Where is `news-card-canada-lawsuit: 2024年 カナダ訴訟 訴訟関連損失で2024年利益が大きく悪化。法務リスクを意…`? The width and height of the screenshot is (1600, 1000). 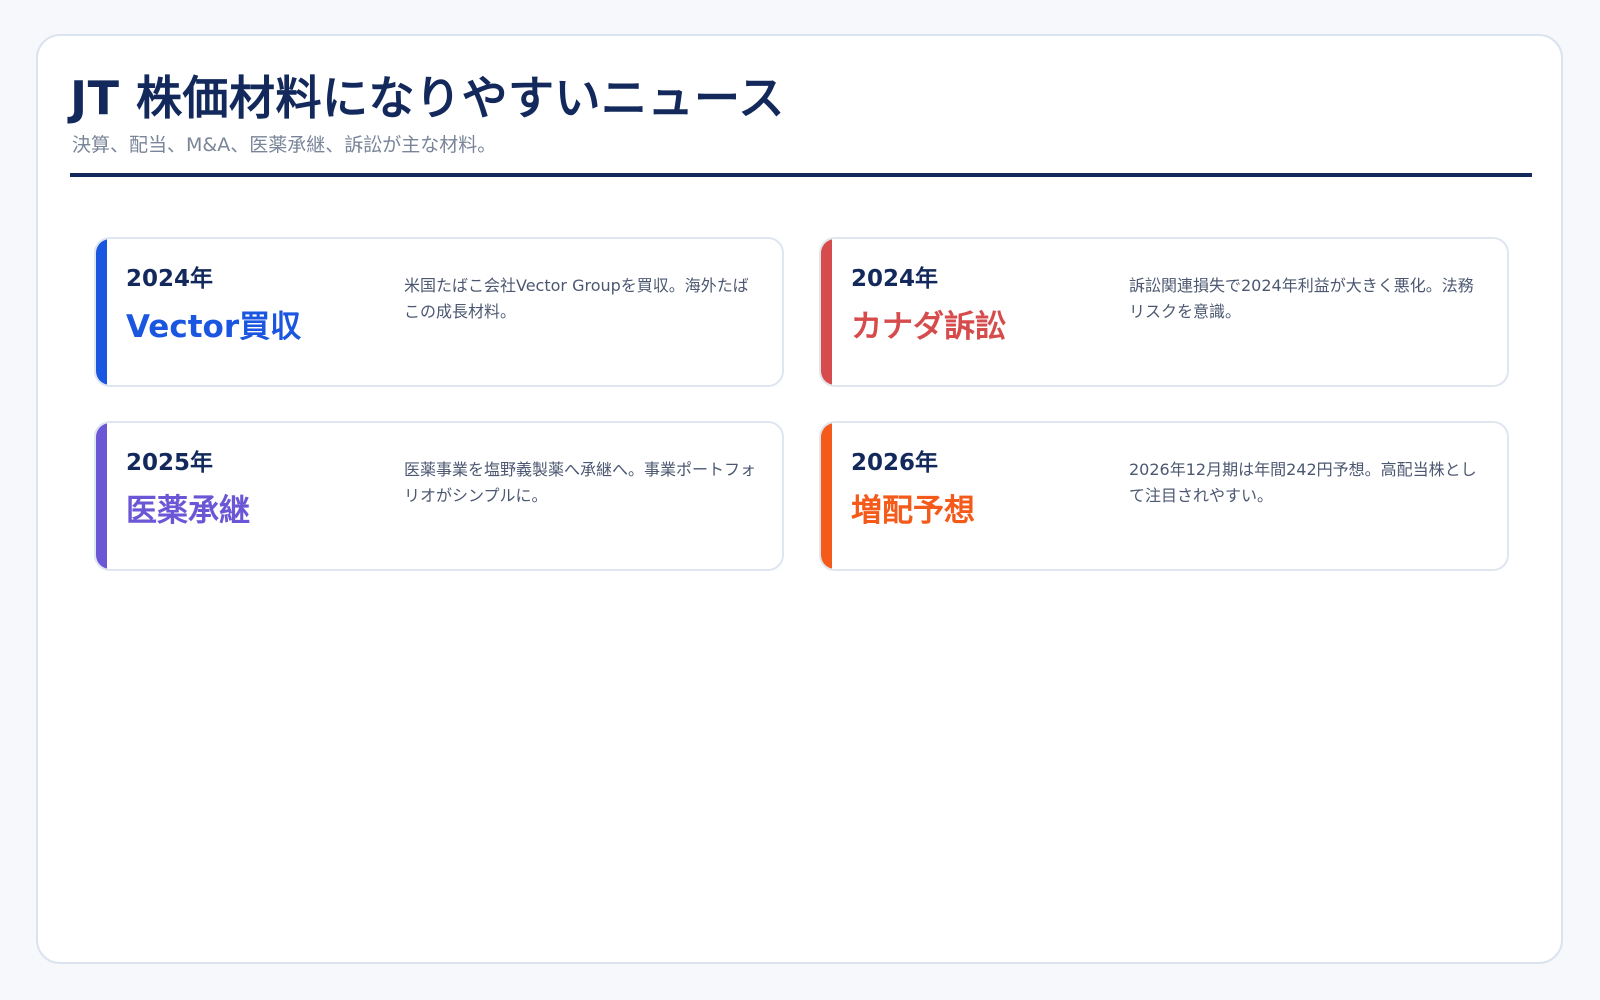 news-card-canada-lawsuit: 2024年 カナダ訴訟 訴訟関連損失で2024年利益が大きく悪化。法務リスクを意… is located at coordinates (1164, 312).